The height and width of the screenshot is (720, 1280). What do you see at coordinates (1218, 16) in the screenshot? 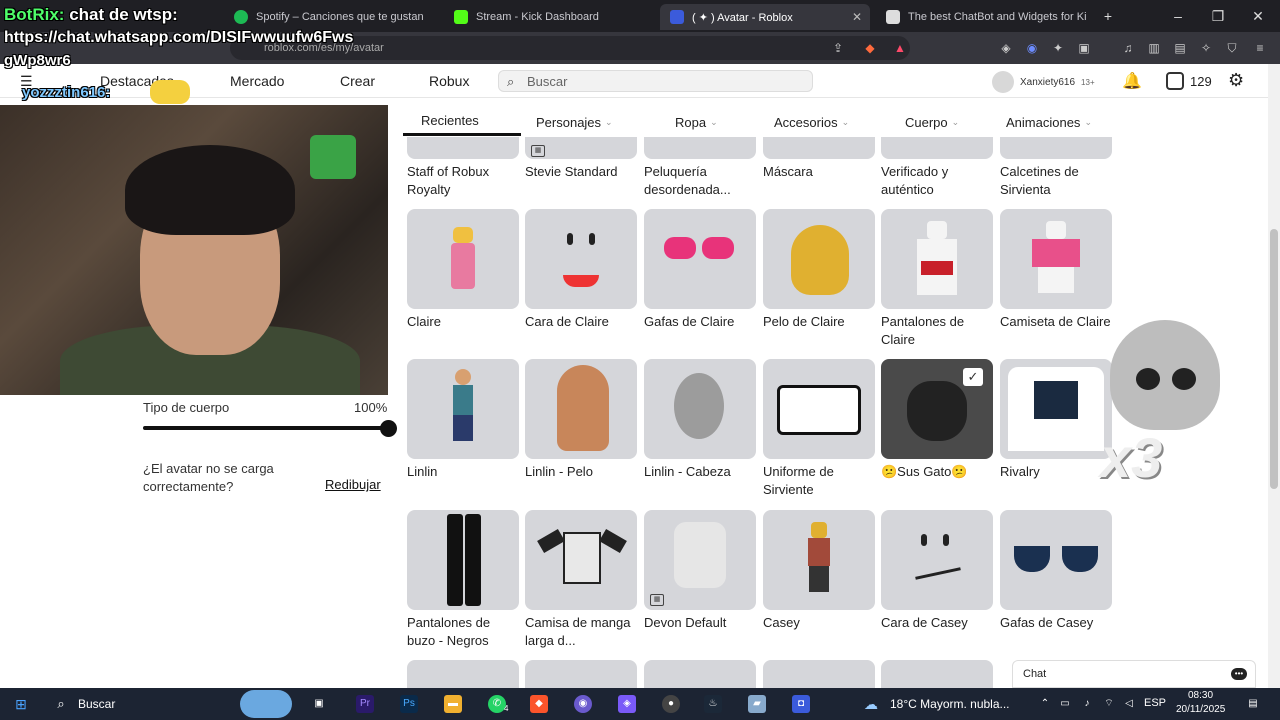
I see `maximize-button: ❐` at bounding box center [1218, 16].